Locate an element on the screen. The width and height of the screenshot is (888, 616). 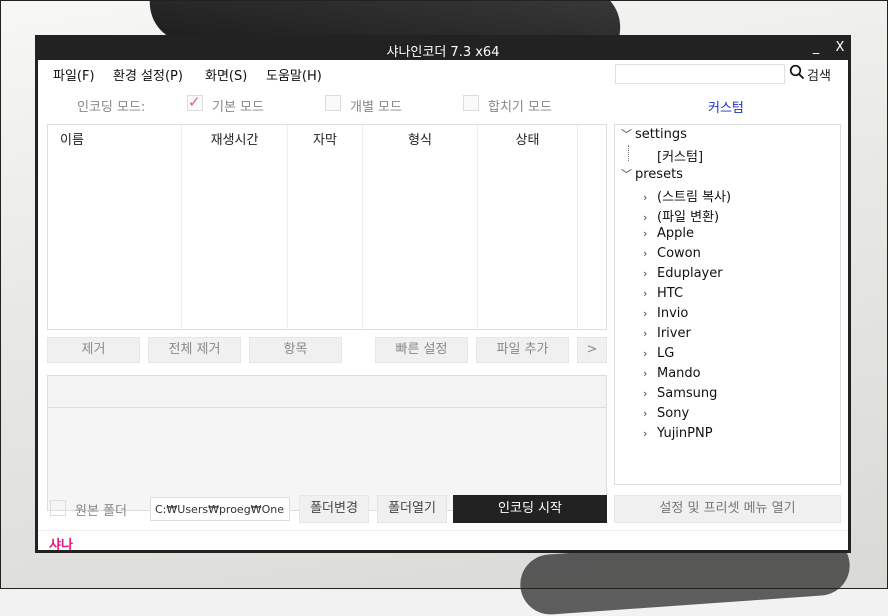
tree-node-settings: ﹀ settings is located at coordinates (654, 134).